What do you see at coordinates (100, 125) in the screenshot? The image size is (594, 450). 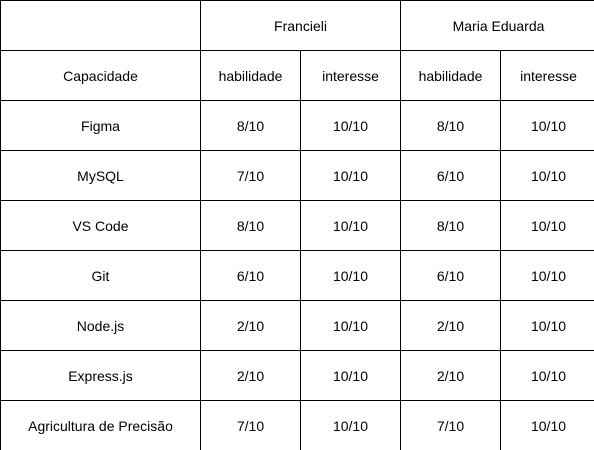 I see `capacidade-cell: Figma` at bounding box center [100, 125].